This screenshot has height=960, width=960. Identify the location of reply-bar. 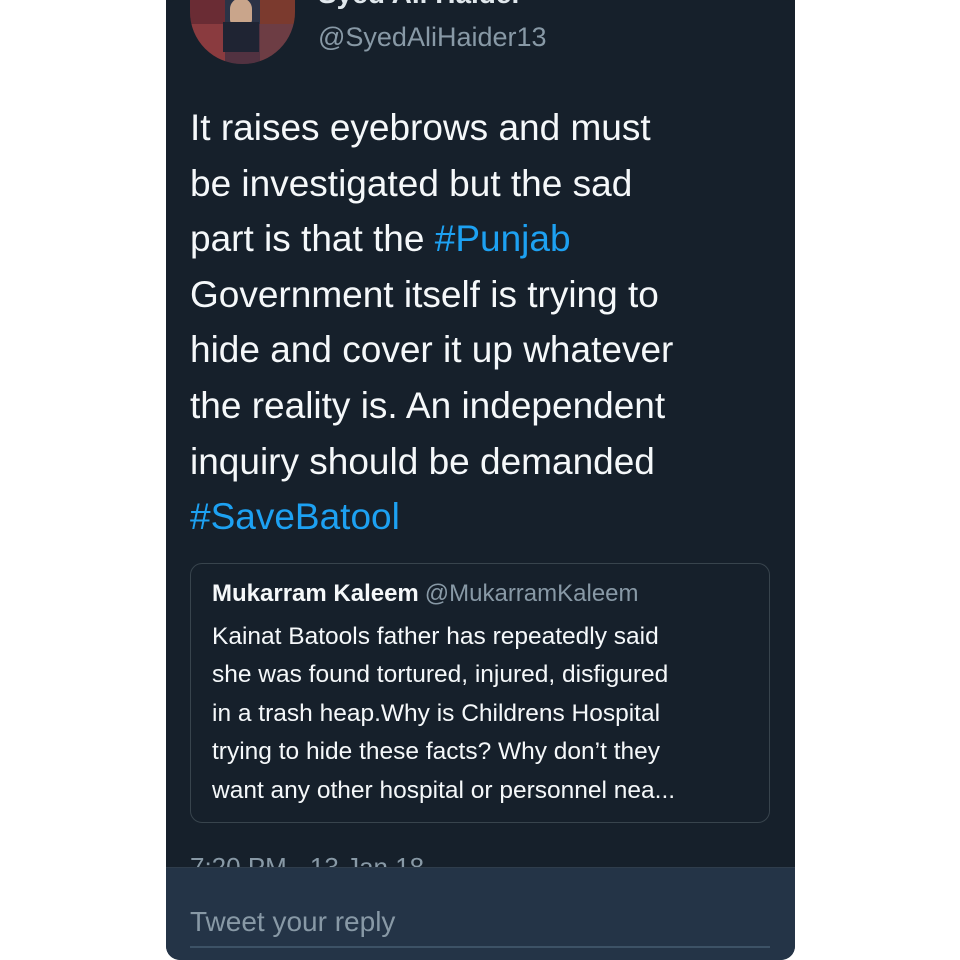
(480, 913).